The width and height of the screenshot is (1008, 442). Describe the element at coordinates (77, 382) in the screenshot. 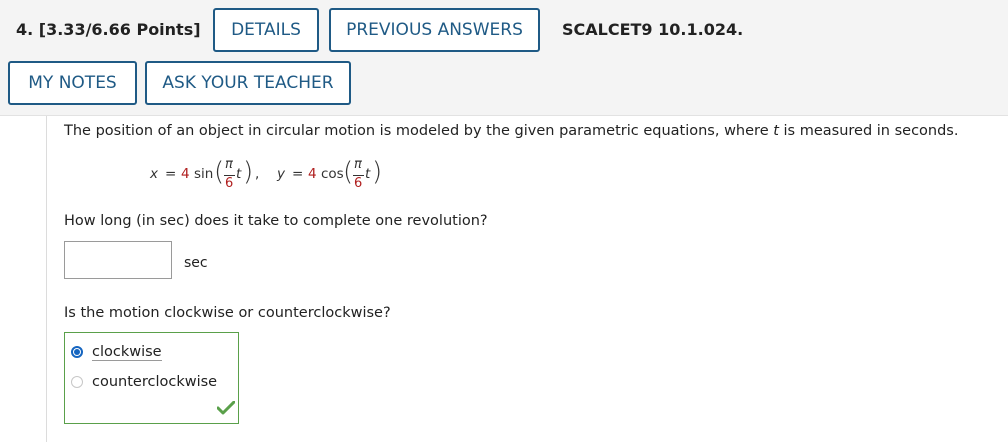

I see `radio-unchecked-icon` at that location.